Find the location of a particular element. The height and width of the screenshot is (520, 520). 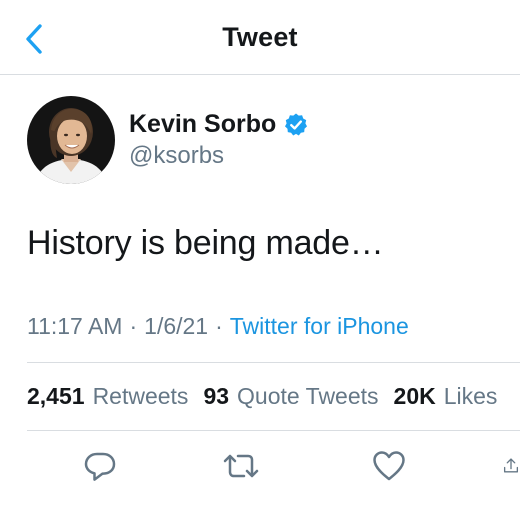

author-name-row: Kevin Sorbo is located at coordinates (219, 124).